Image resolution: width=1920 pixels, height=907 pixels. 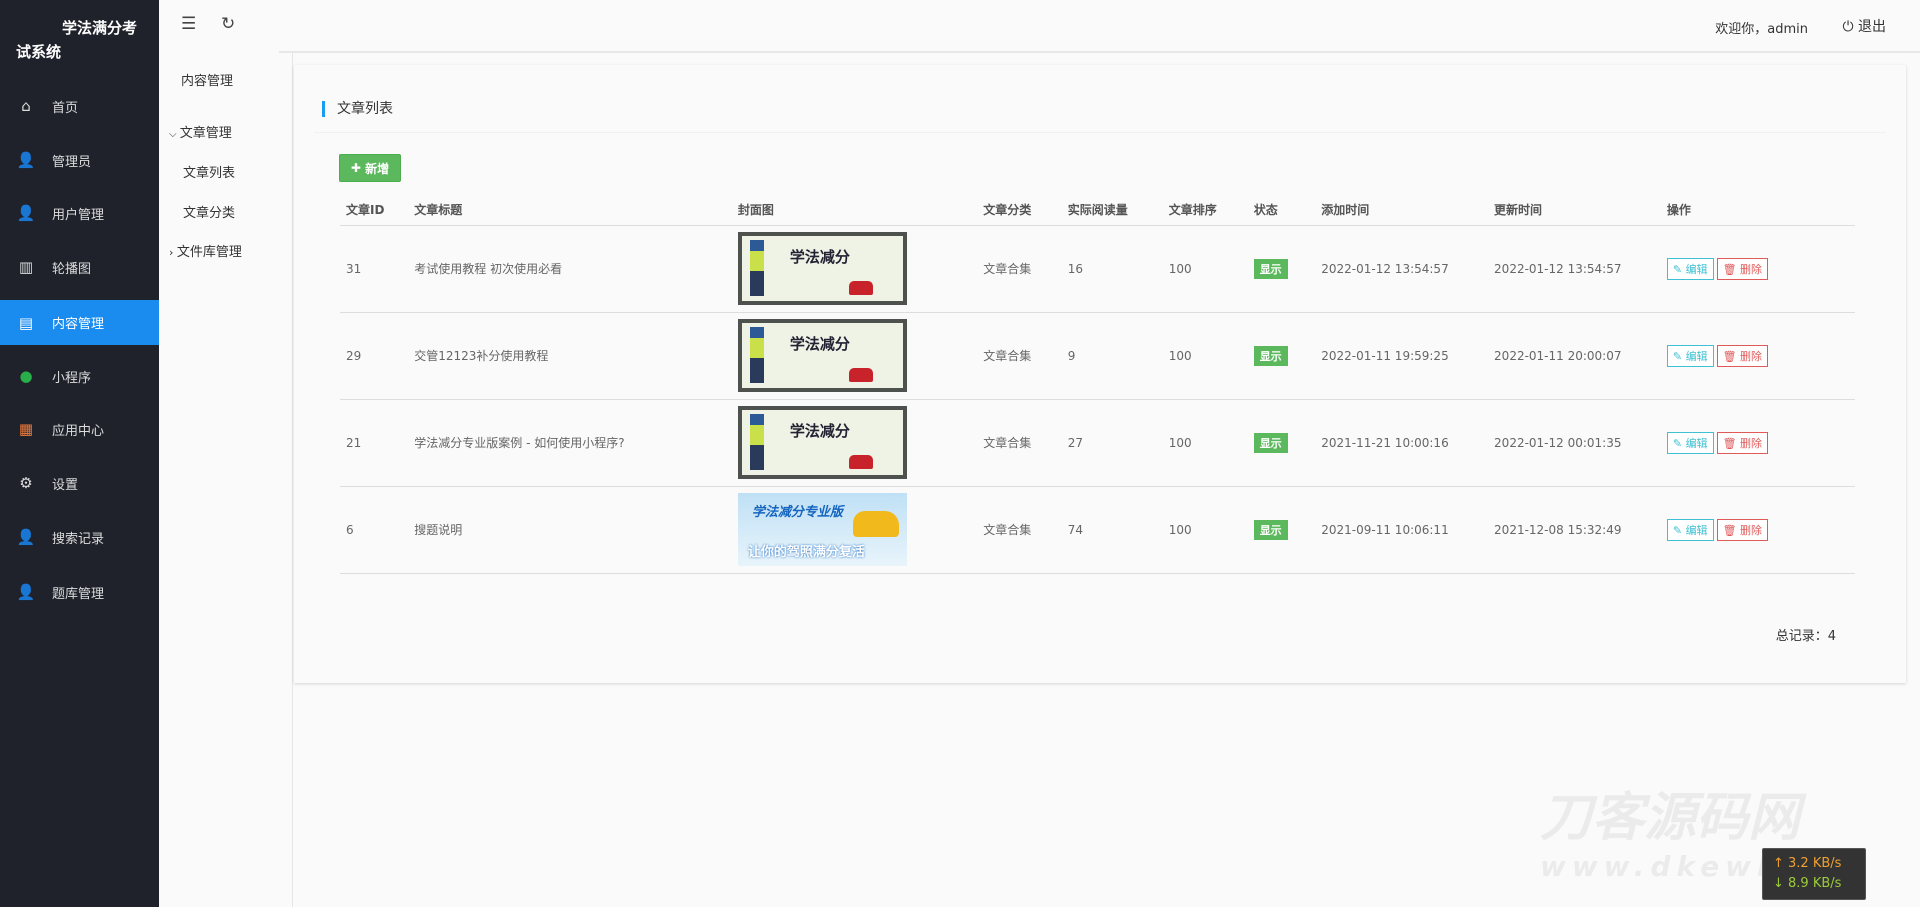 I want to click on cell-updated: 2022-01-12 13:54:57, so click(x=1574, y=269).